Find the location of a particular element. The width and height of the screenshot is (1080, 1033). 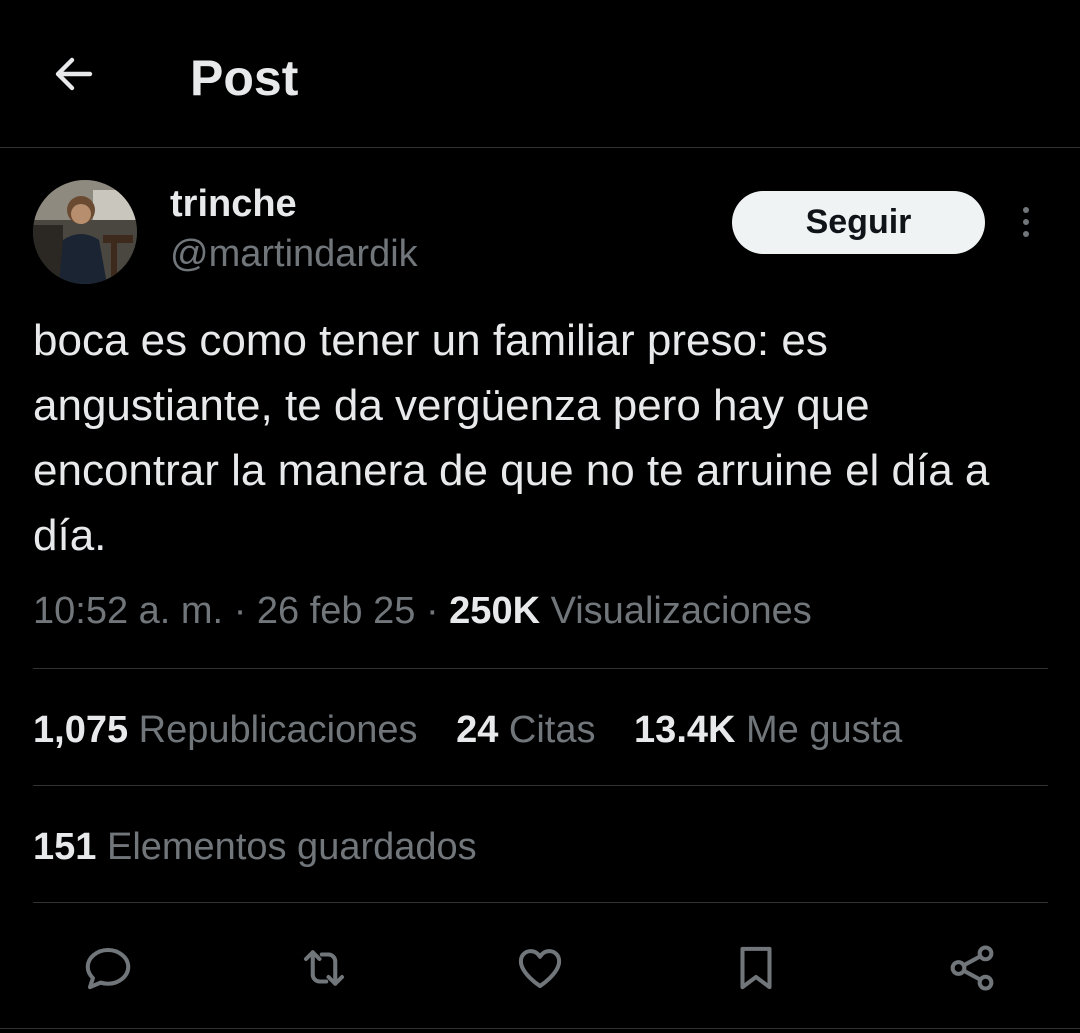

share-button is located at coordinates (972, 968).